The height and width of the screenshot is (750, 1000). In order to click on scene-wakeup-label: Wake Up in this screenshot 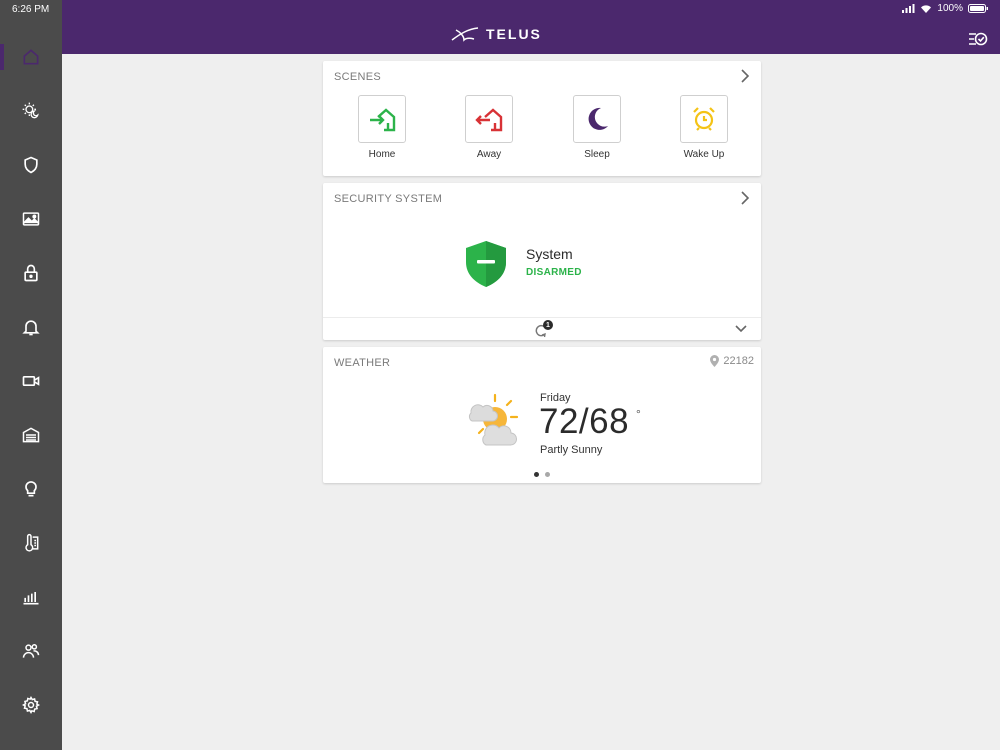, I will do `click(704, 154)`.